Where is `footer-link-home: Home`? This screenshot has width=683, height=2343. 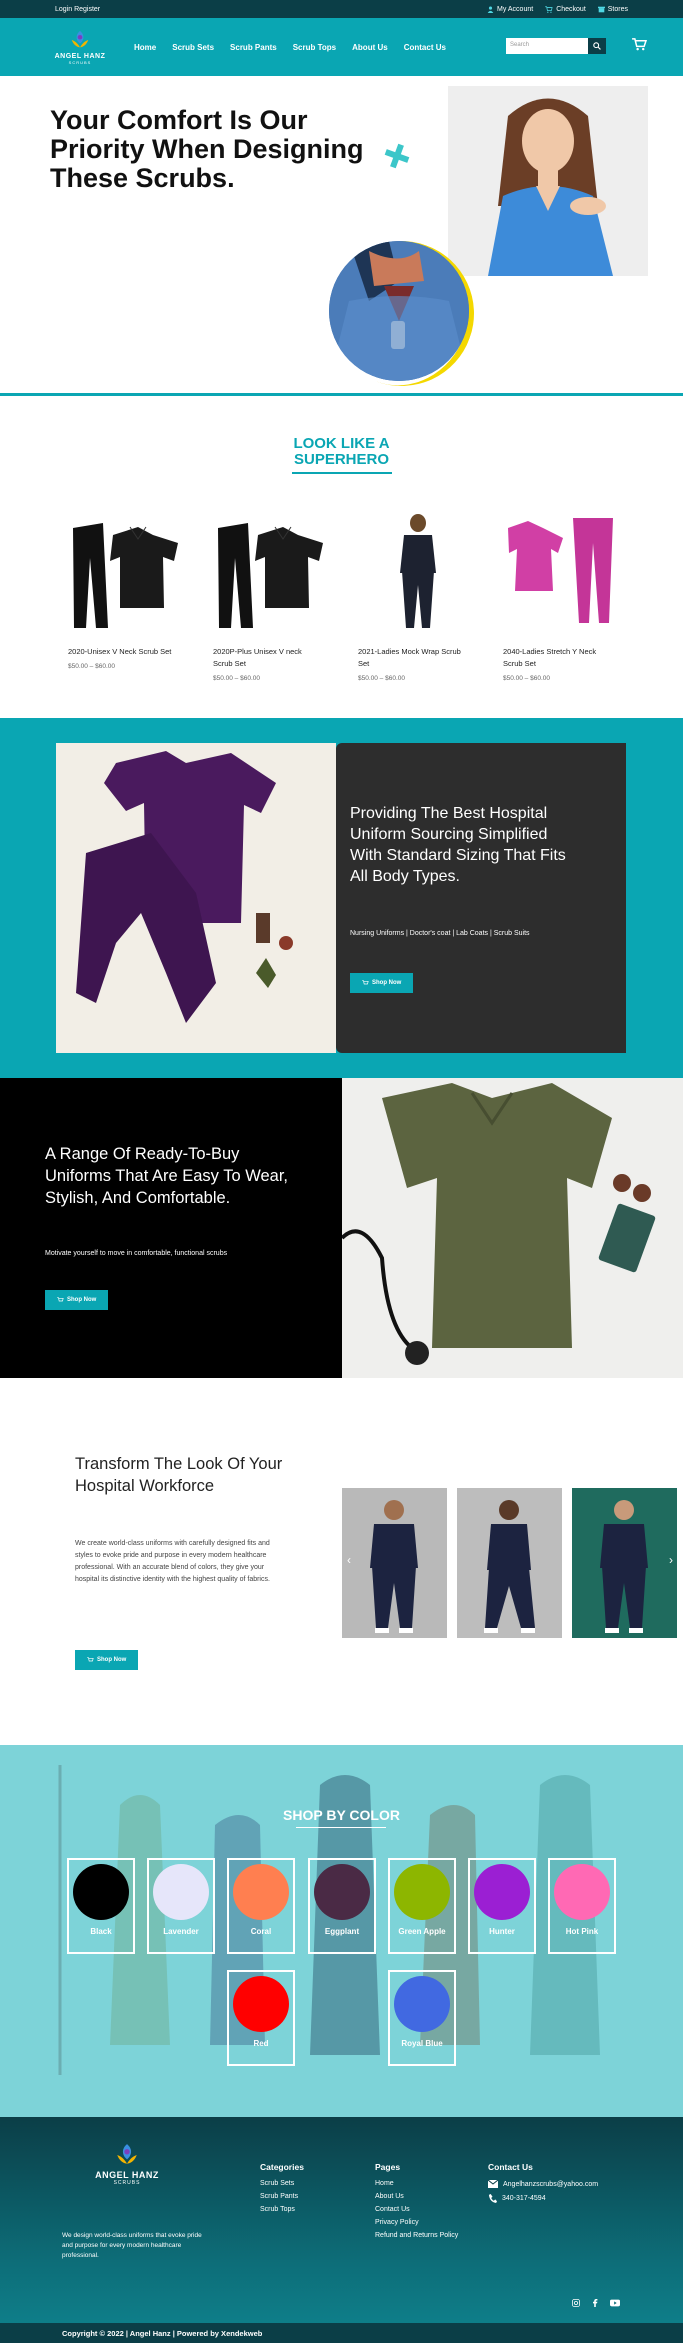
footer-link-home: Home is located at coordinates (416, 2183).